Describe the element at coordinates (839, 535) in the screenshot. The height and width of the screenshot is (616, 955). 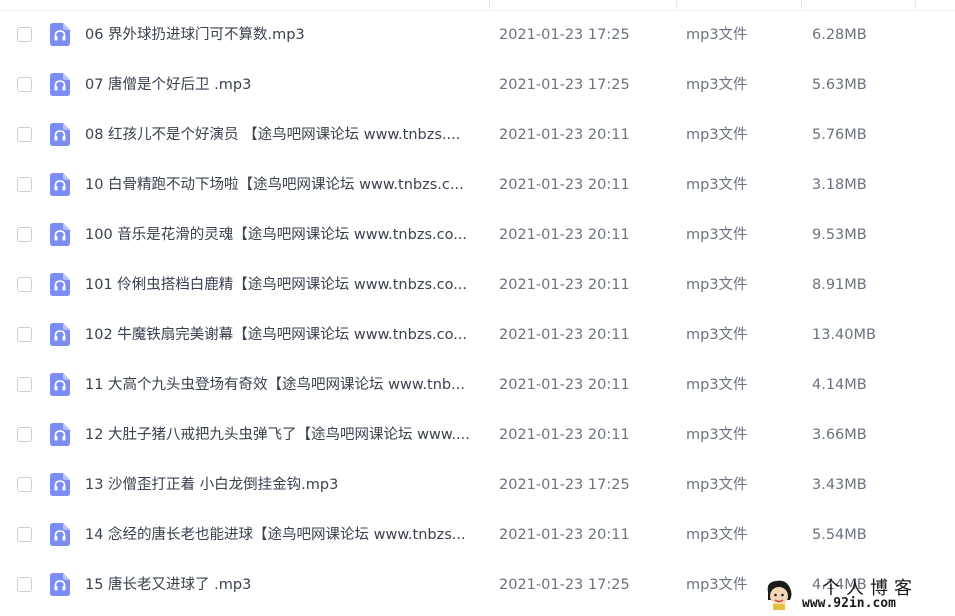
I see `file-size: 5.54MB` at that location.